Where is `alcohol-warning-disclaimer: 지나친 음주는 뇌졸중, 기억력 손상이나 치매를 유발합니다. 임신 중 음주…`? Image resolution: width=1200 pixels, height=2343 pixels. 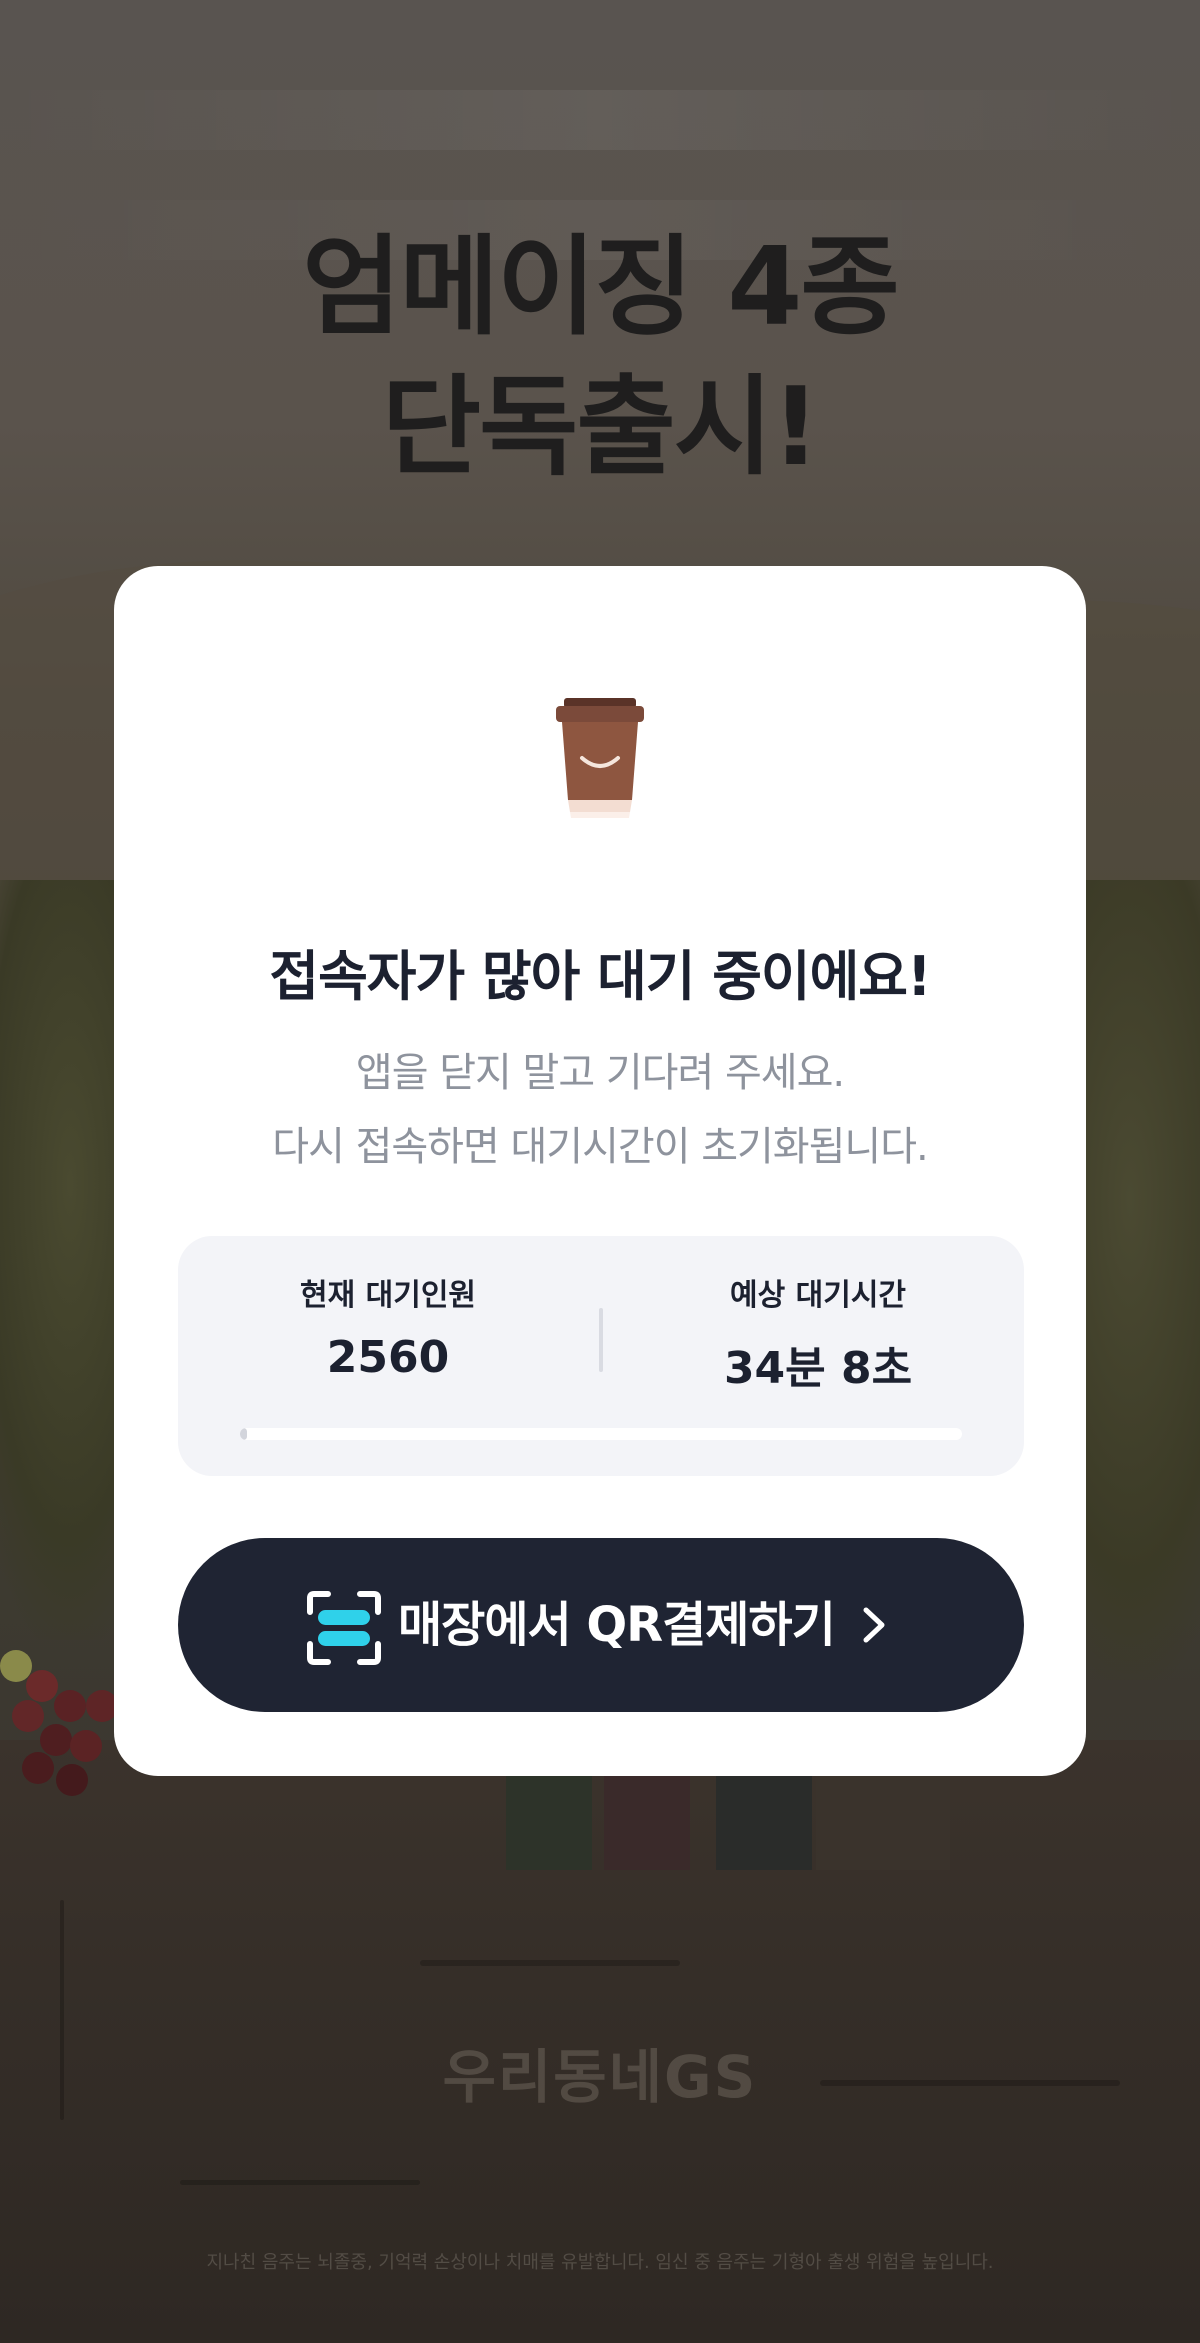 alcohol-warning-disclaimer: 지나친 음주는 뇌졸중, 기억력 손상이나 치매를 유발합니다. 임신 중 음주… is located at coordinates (600, 2262).